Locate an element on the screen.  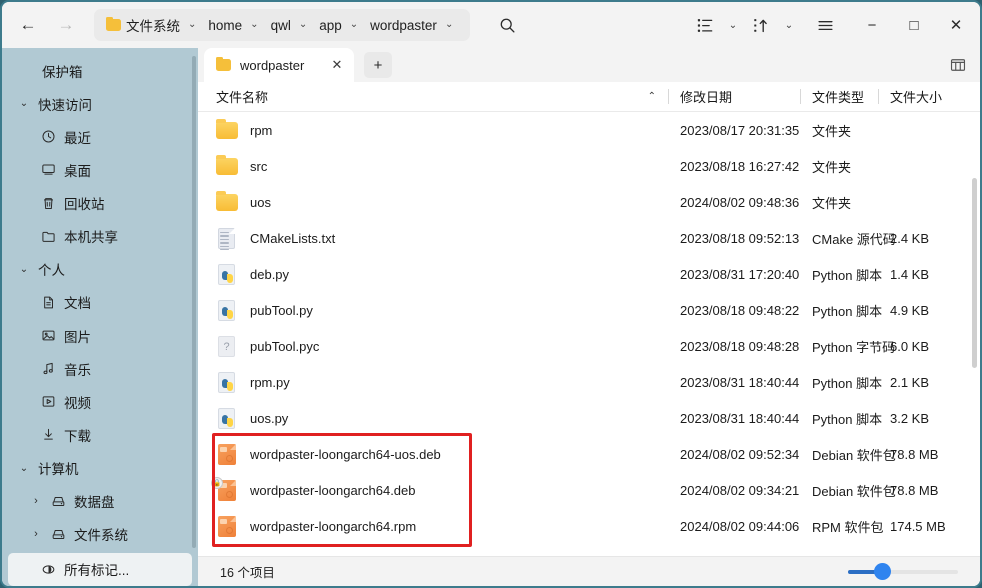
column-header-type: 文件类型 is located at coordinates (839, 96).